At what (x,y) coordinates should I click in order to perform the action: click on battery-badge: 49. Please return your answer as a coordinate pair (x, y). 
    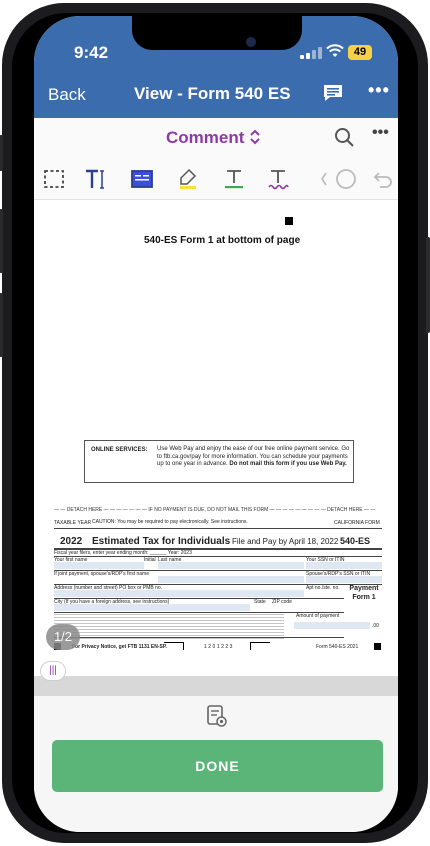
    Looking at the image, I should click on (360, 52).